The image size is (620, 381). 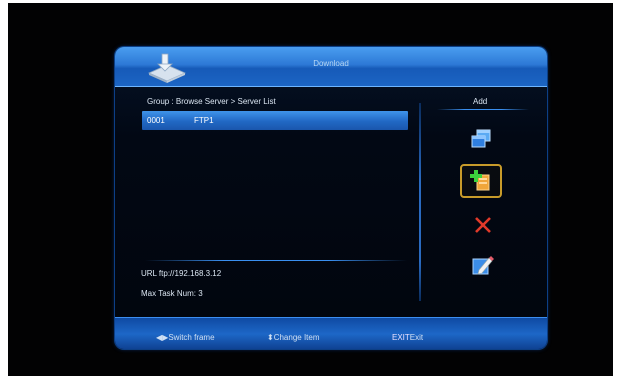 What do you see at coordinates (331, 333) in the screenshot?
I see `footer-bar: ◀▶Switch frame ⬍Change Item EXITExit` at bounding box center [331, 333].